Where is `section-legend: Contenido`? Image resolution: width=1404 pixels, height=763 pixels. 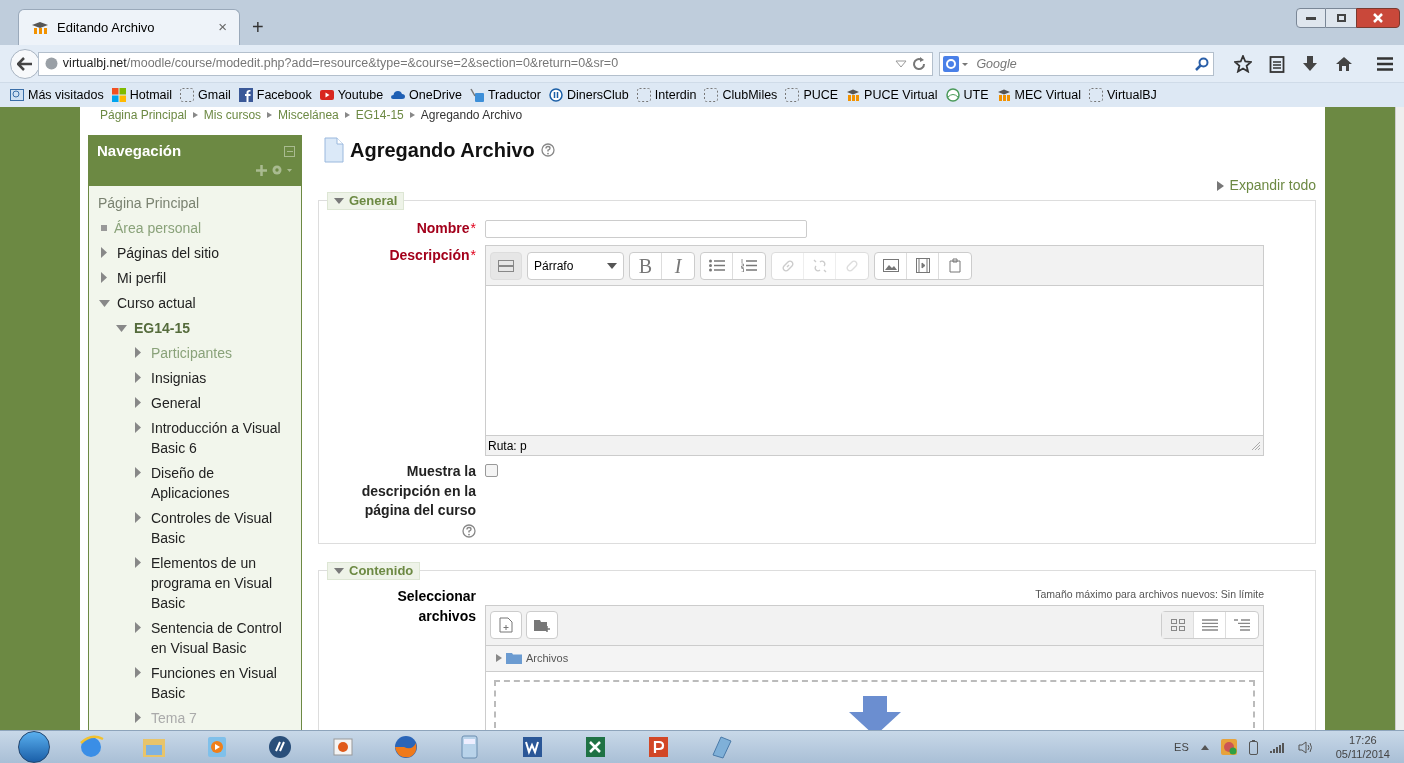
section-legend: Contenido is located at coordinates (374, 571).